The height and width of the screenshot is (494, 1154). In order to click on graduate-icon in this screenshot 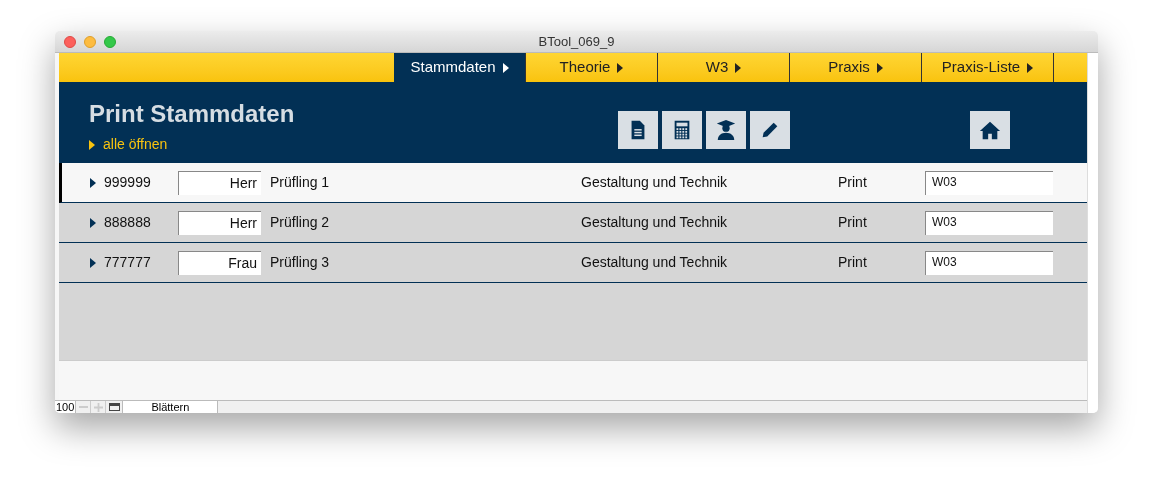, I will do `click(726, 130)`.